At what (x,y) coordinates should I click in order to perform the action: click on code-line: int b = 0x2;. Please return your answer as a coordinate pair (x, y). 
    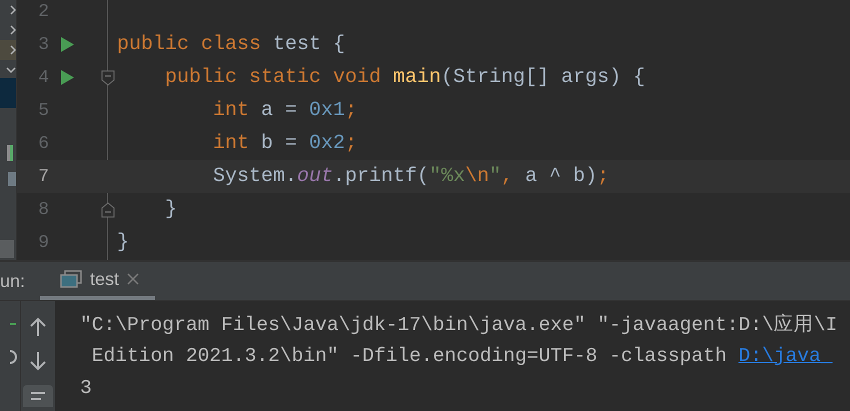
    Looking at the image, I should click on (285, 143).